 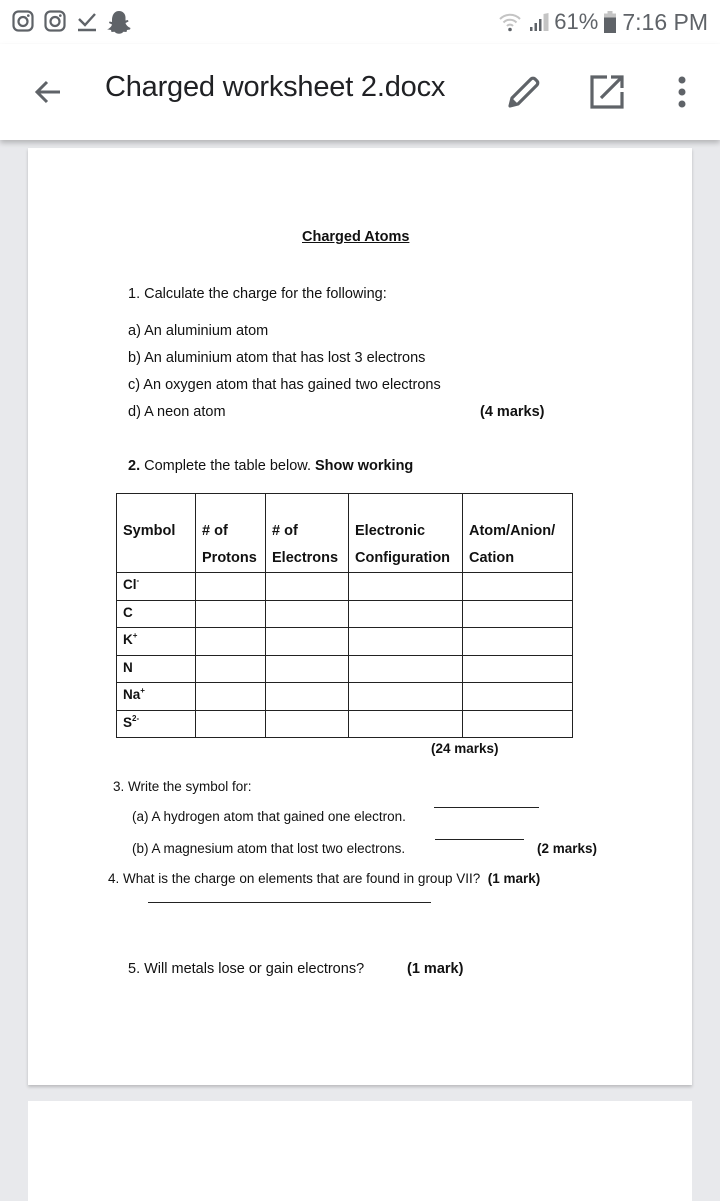 I want to click on header-protons: # of Protons, so click(x=230, y=533).